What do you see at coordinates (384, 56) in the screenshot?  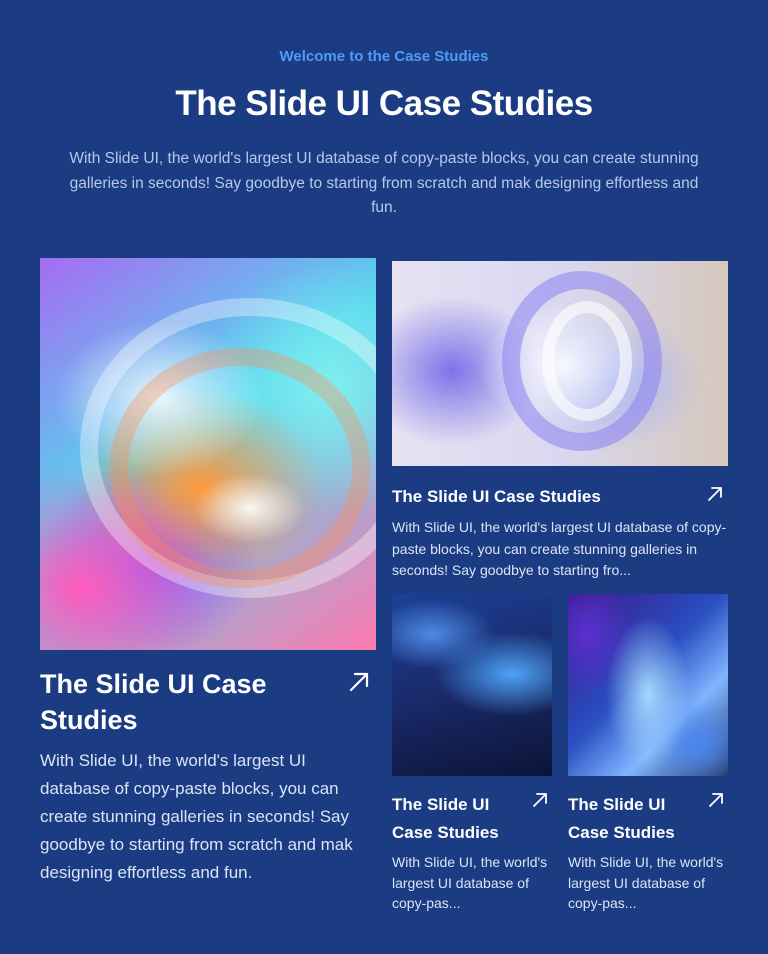 I see `section-eyebrow: Welcome to the Case Studies` at bounding box center [384, 56].